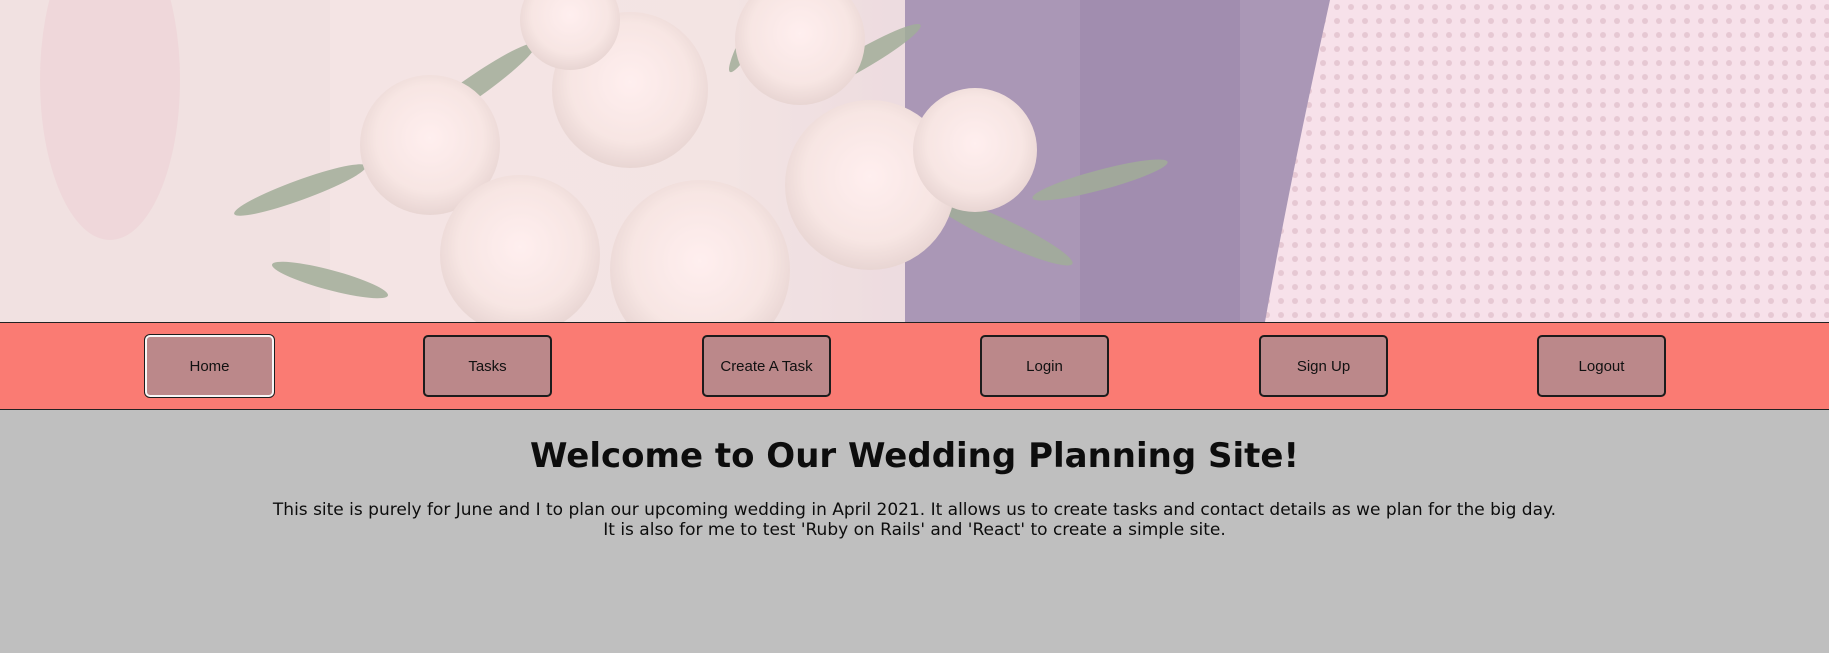 This screenshot has height=653, width=1829. What do you see at coordinates (766, 366) in the screenshot?
I see `nav-create-task-button: Create A Task` at bounding box center [766, 366].